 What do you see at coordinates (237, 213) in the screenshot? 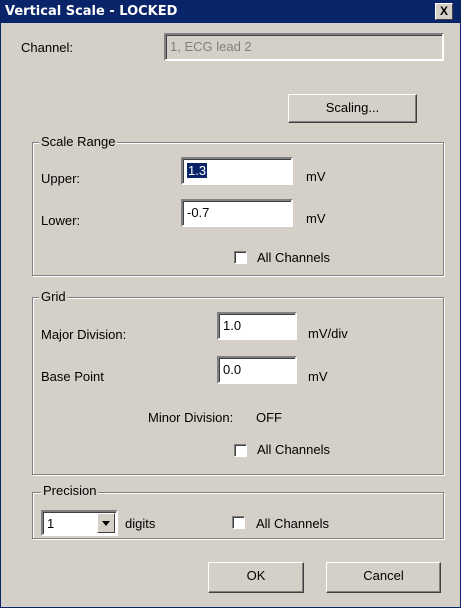
I see `lower-input: -0.7` at bounding box center [237, 213].